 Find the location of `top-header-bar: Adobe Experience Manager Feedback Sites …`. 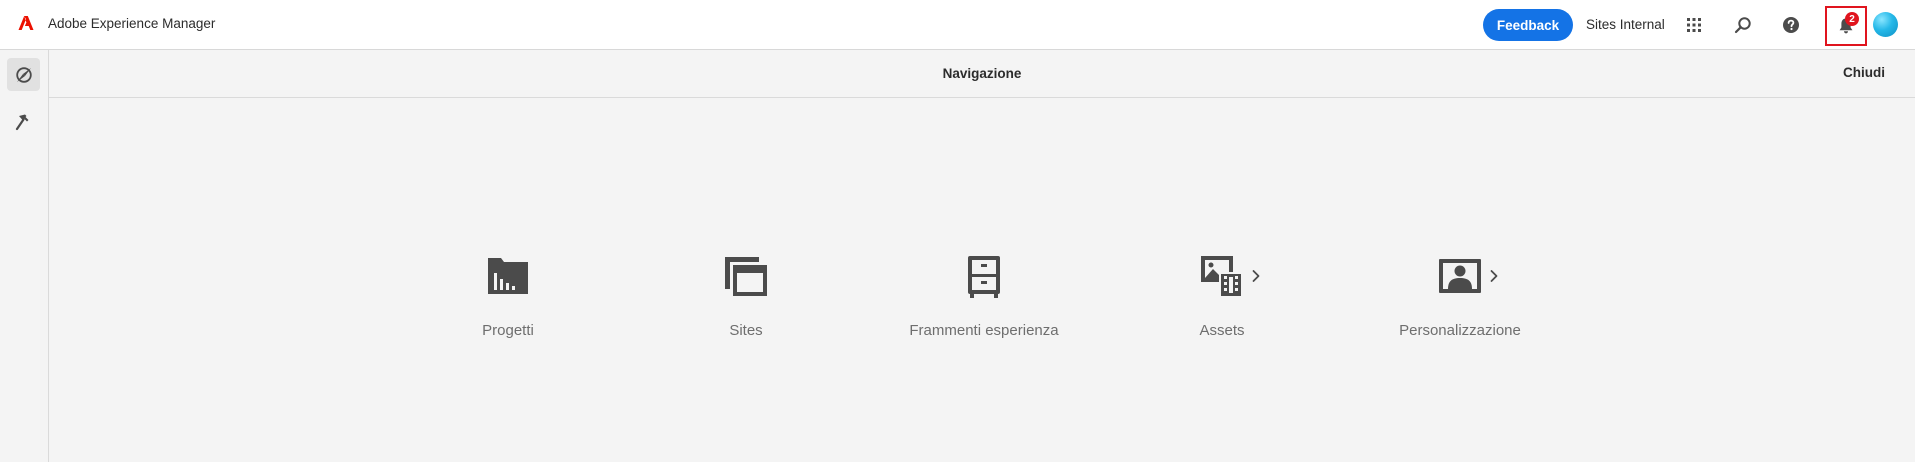

top-header-bar: Adobe Experience Manager Feedback Sites … is located at coordinates (957, 25).